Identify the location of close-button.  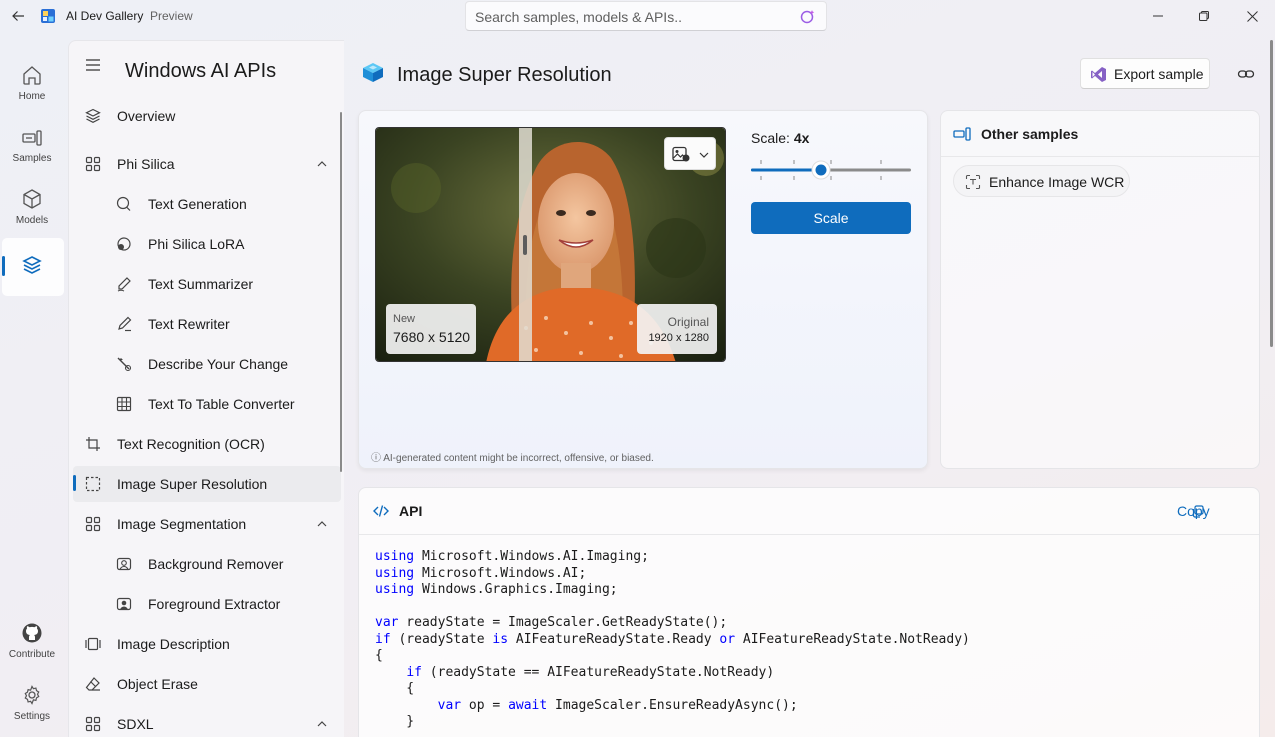
(1252, 16).